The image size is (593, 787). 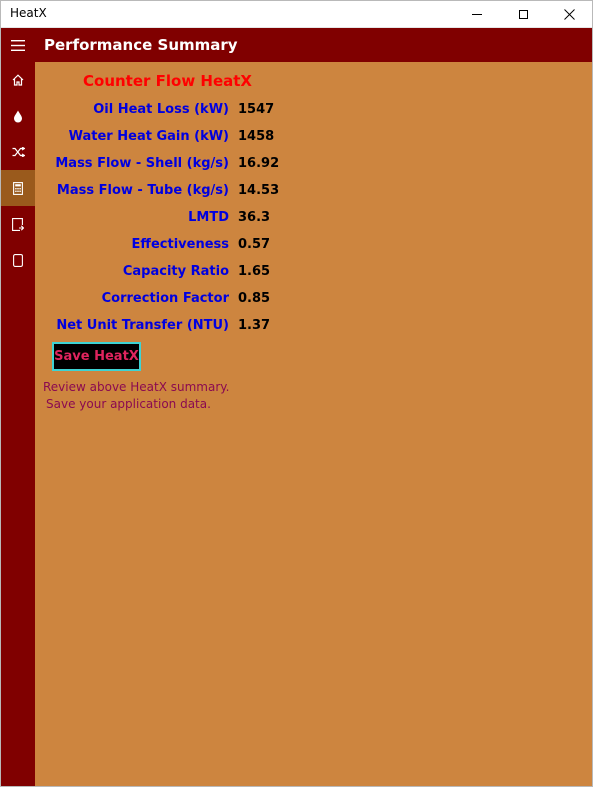 What do you see at coordinates (313, 166) in the screenshot?
I see `summary-row-mass-flow-shell: Mass Flow - Shell (kg/s) 16.92` at bounding box center [313, 166].